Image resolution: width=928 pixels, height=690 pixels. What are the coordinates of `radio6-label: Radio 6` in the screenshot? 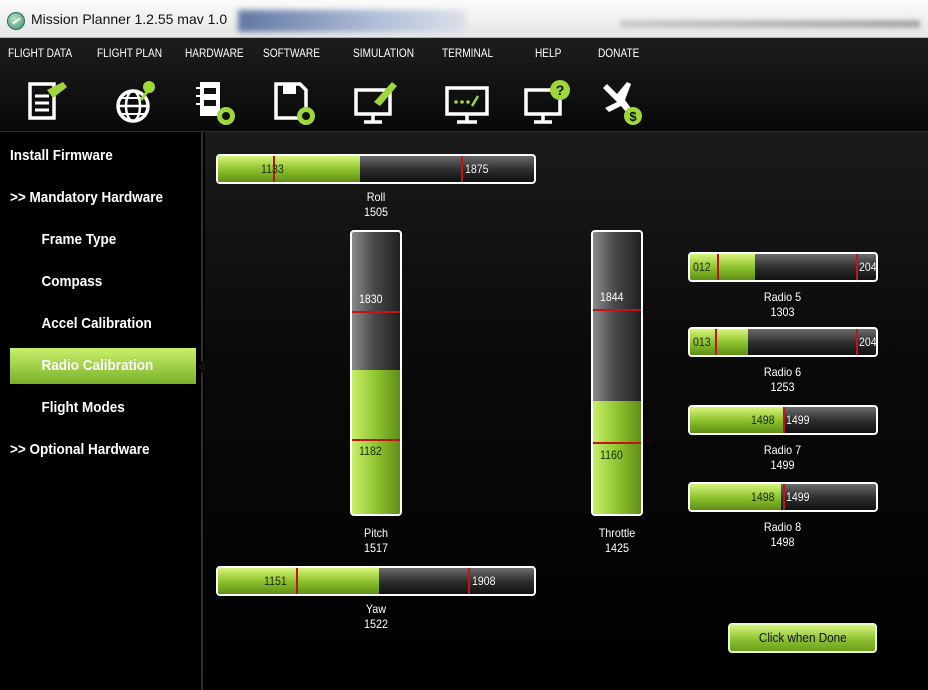 It's located at (782, 372).